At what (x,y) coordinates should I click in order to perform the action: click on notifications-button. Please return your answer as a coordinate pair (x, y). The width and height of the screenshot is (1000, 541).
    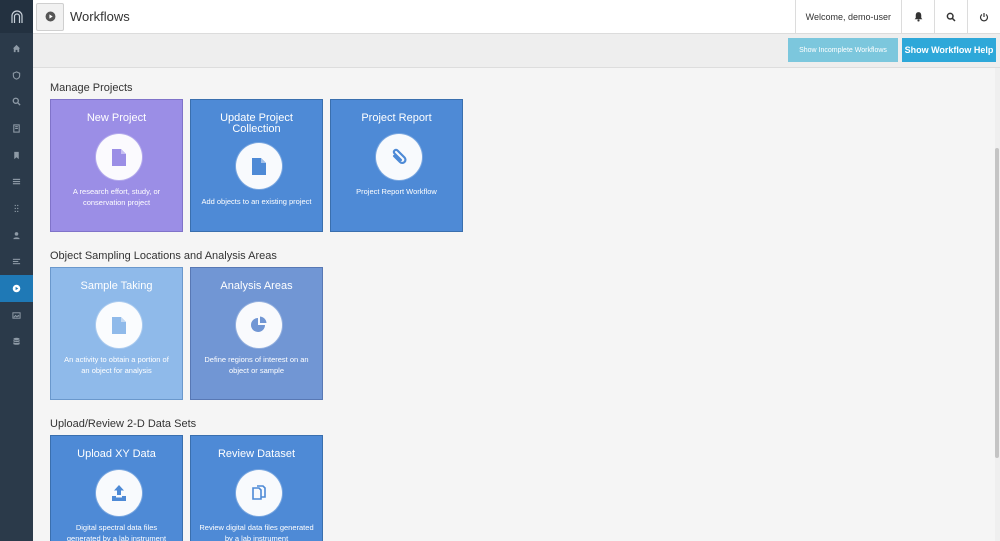
    Looking at the image, I should click on (917, 16).